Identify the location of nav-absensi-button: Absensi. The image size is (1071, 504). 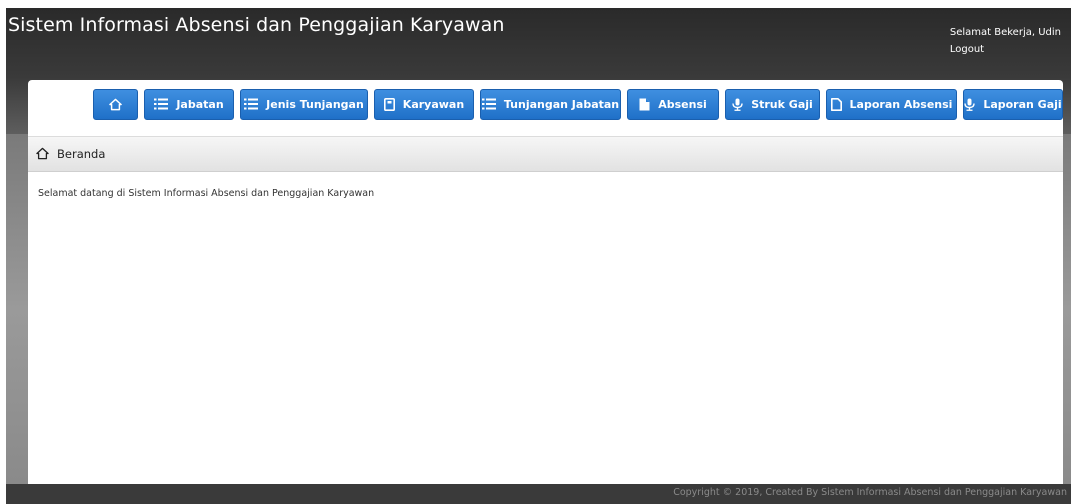
(673, 104).